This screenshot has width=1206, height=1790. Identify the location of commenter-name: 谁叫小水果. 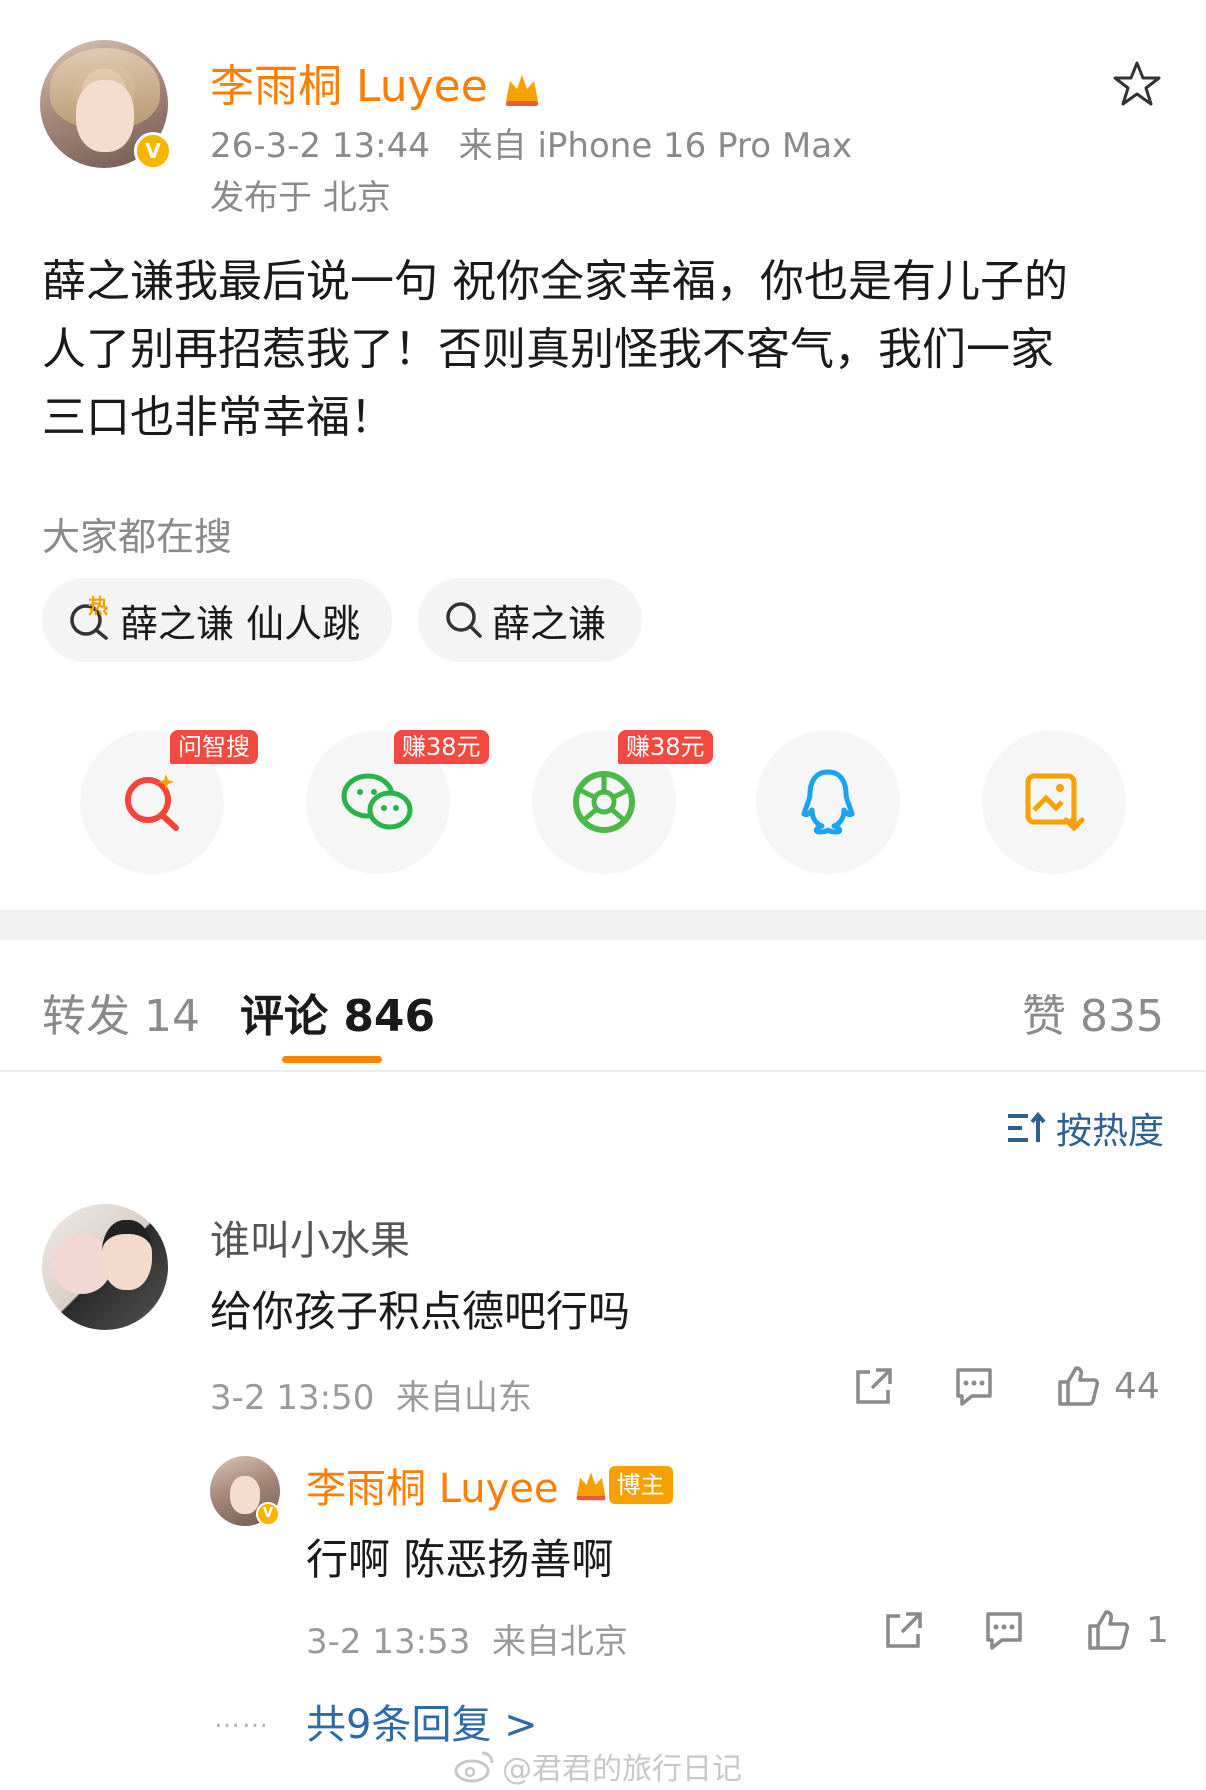
(310, 1237).